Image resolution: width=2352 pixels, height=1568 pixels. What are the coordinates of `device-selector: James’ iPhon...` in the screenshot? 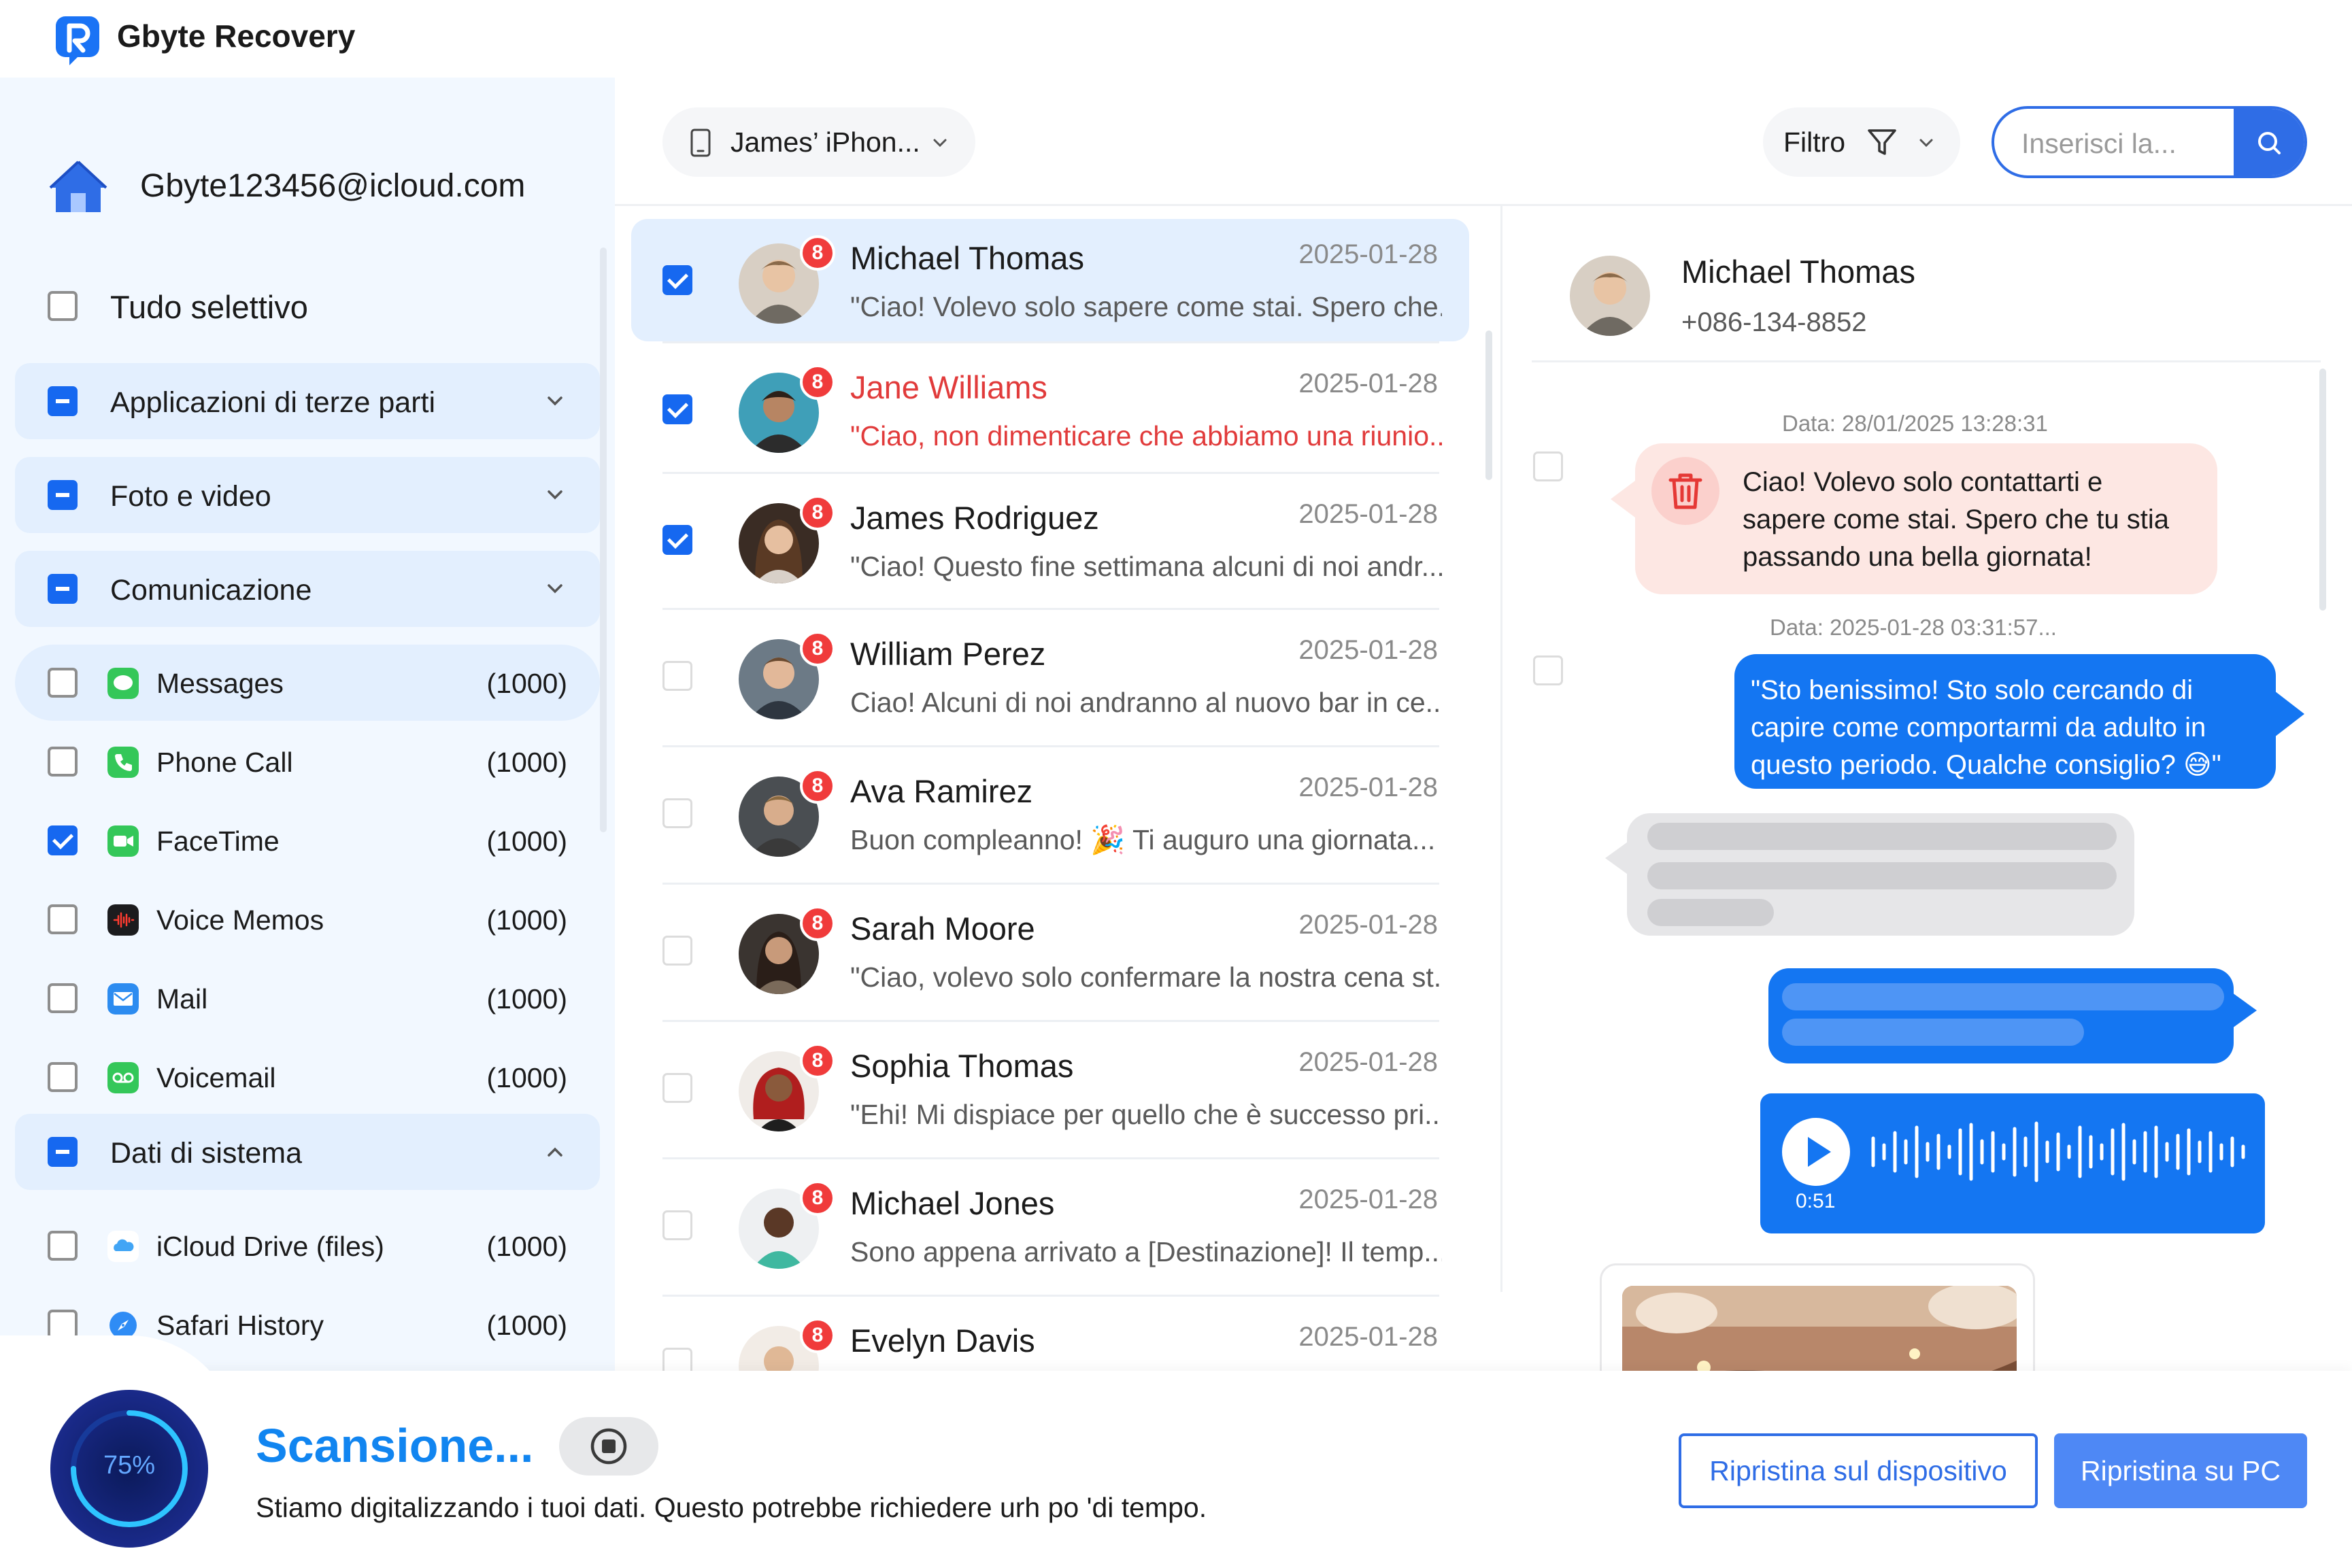 It's located at (818, 142).